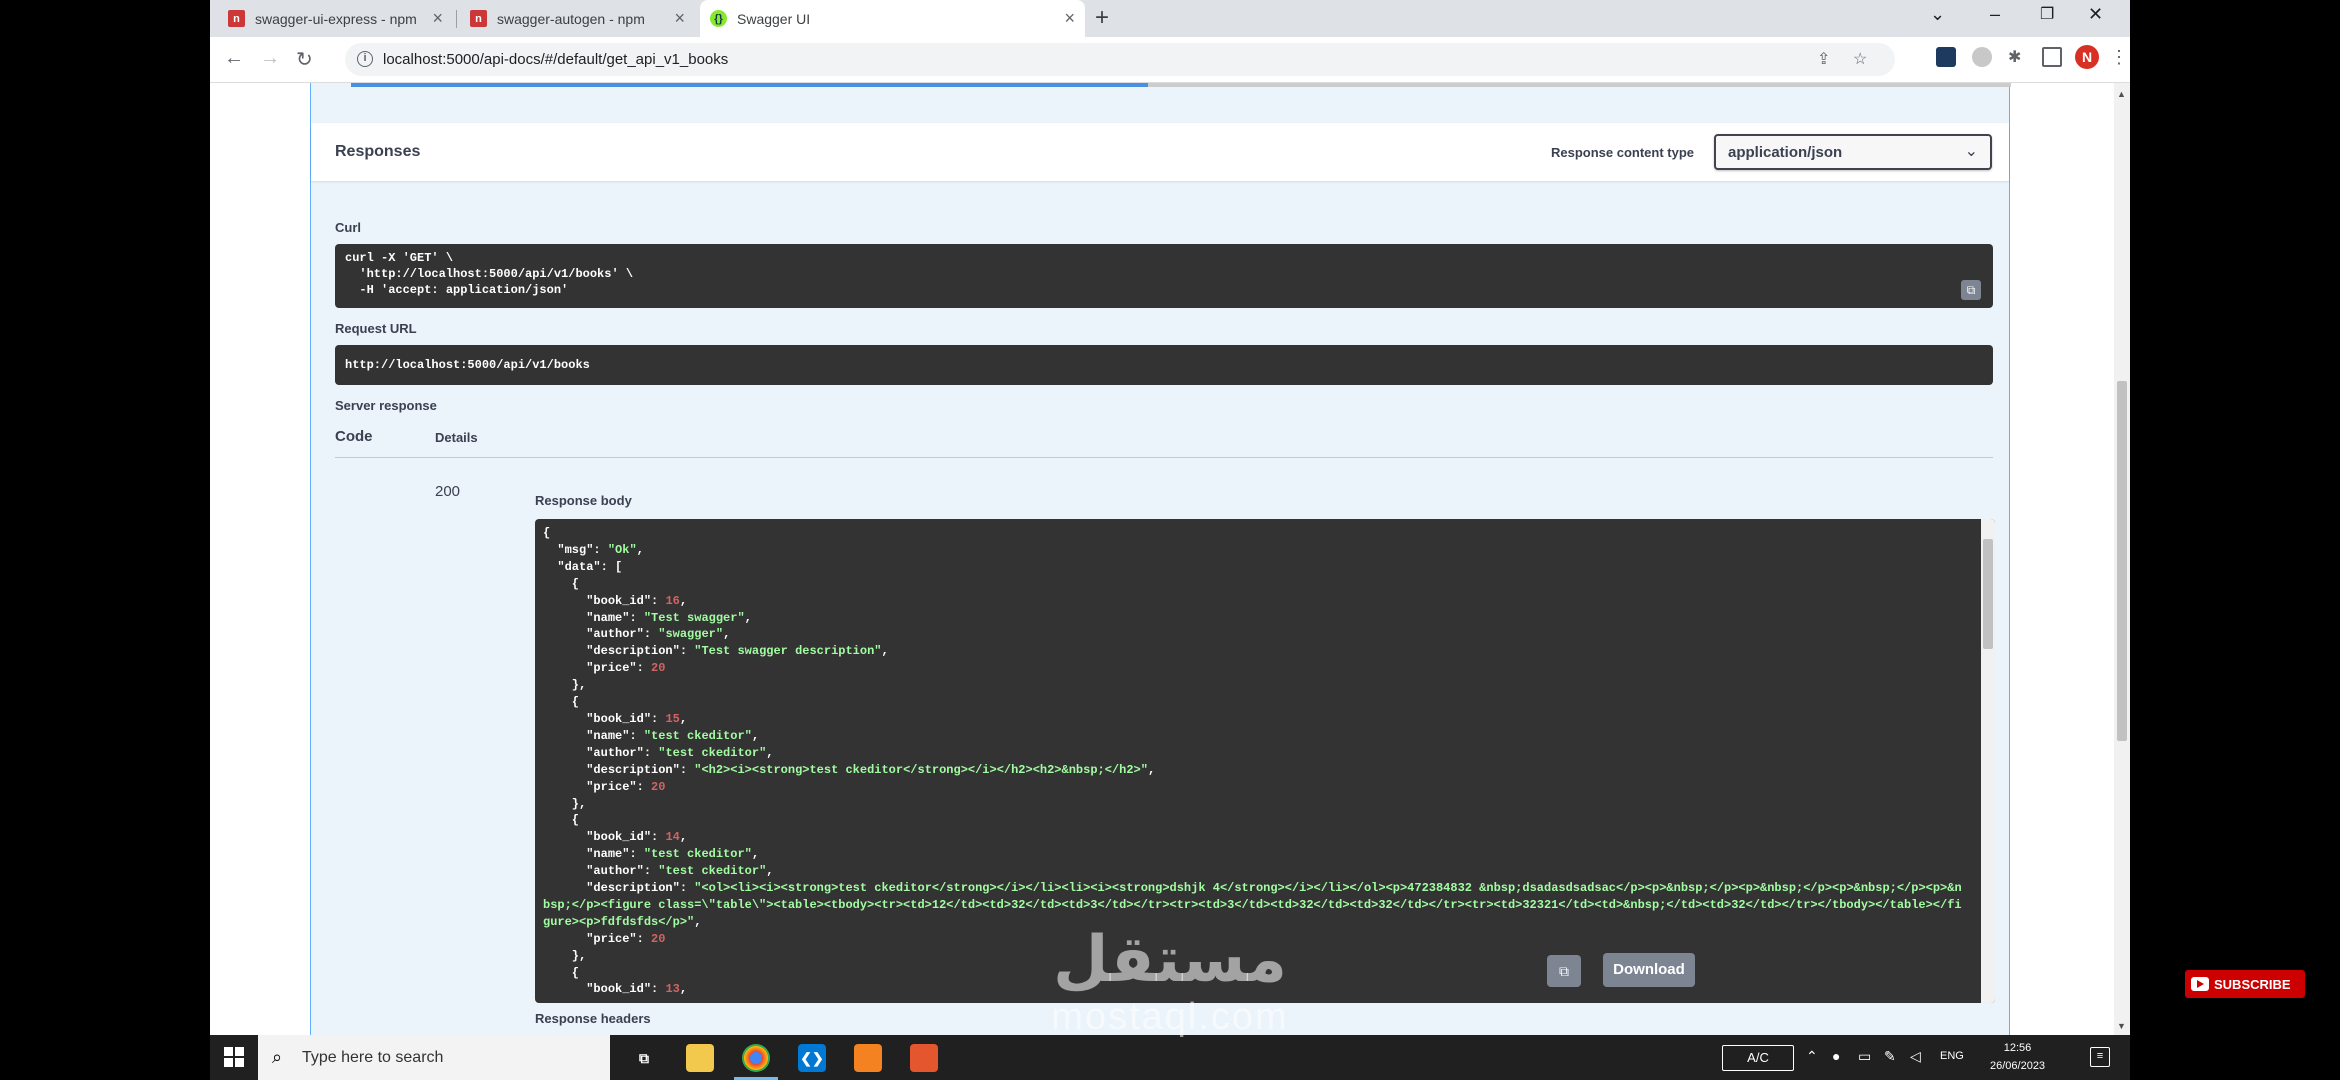 The width and height of the screenshot is (2340, 1080). I want to click on taskbar-search: ⌕ Type here to search, so click(434, 1057).